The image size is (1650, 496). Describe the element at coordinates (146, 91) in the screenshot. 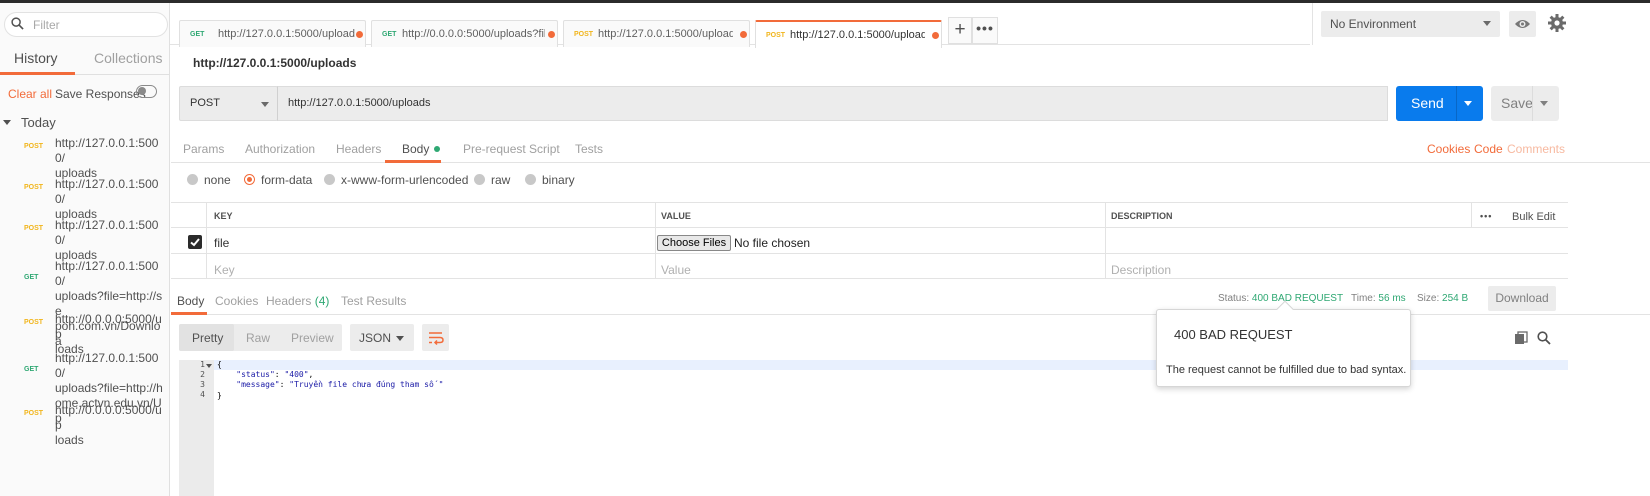

I see `save-responses-toggle` at that location.